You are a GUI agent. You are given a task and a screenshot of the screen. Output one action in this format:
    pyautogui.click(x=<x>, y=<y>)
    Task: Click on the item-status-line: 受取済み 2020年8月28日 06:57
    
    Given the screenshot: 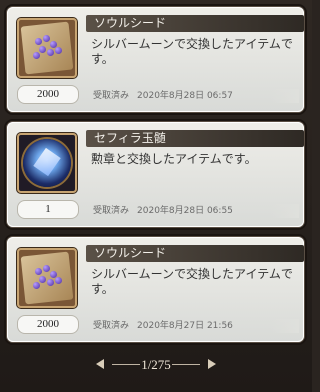 What is the action you would take?
    pyautogui.click(x=196, y=96)
    